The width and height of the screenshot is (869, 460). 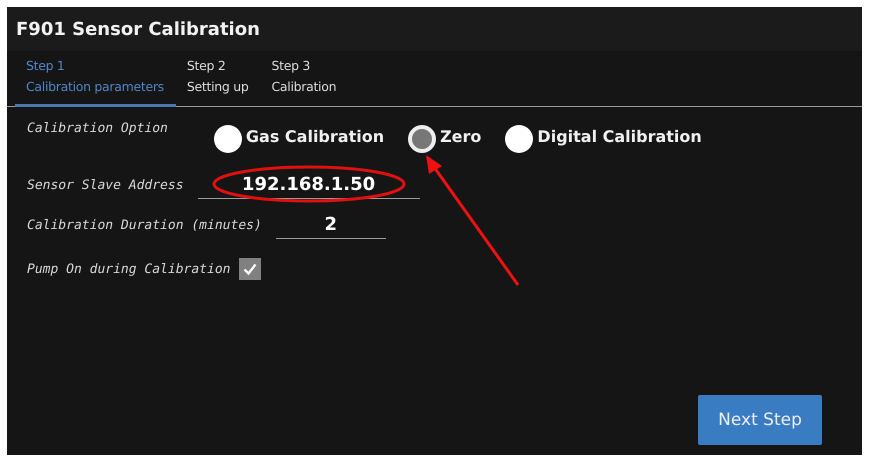 I want to click on field-label: Calibration Duration (minutes), so click(x=144, y=225).